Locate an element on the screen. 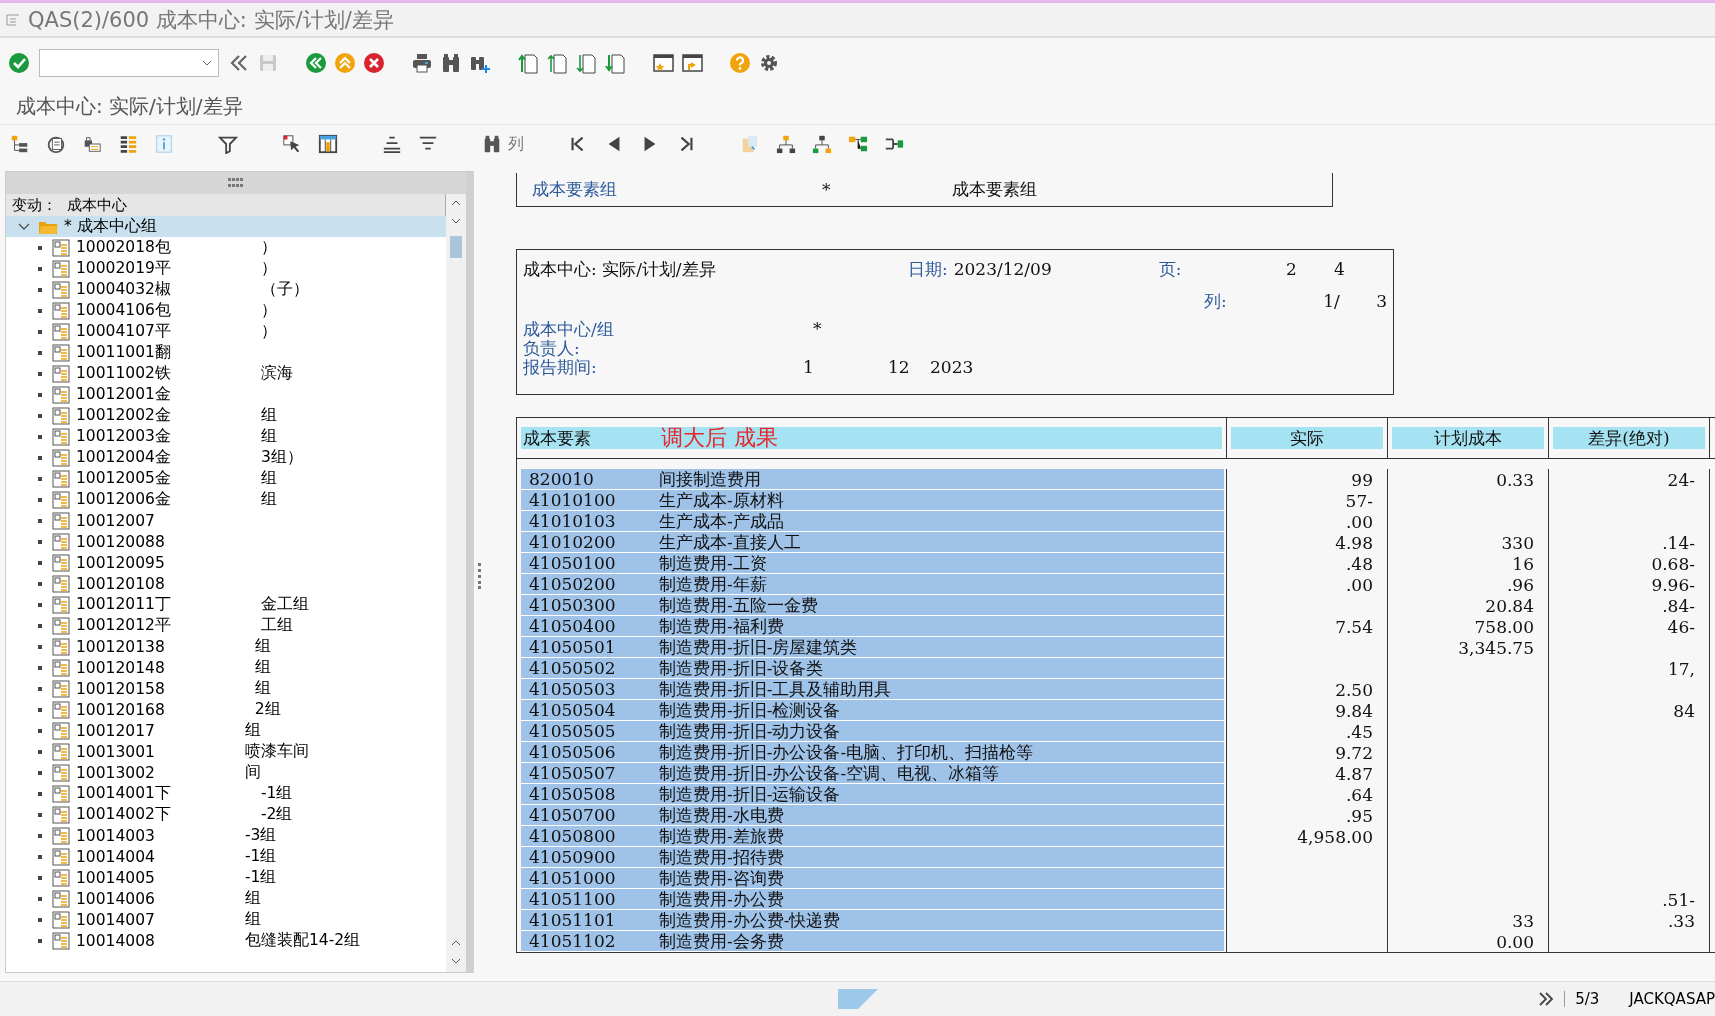 This screenshot has width=1715, height=1016. lock-list-icon is located at coordinates (92, 144).